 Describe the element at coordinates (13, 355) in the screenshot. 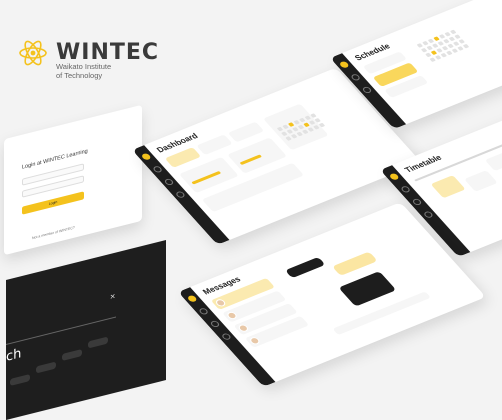

I see `search-query: ch` at that location.